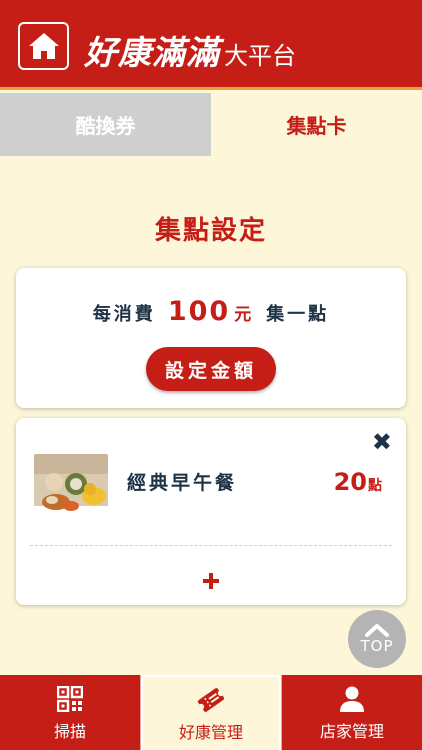 The width and height of the screenshot is (422, 750). I want to click on set-amount-button: 設定金額, so click(211, 369).